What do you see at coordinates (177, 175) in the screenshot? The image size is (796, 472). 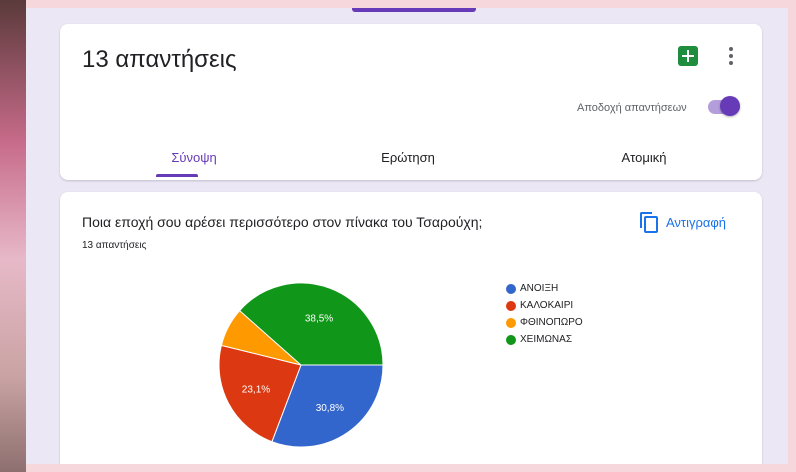 I see `active-tab-underline` at bounding box center [177, 175].